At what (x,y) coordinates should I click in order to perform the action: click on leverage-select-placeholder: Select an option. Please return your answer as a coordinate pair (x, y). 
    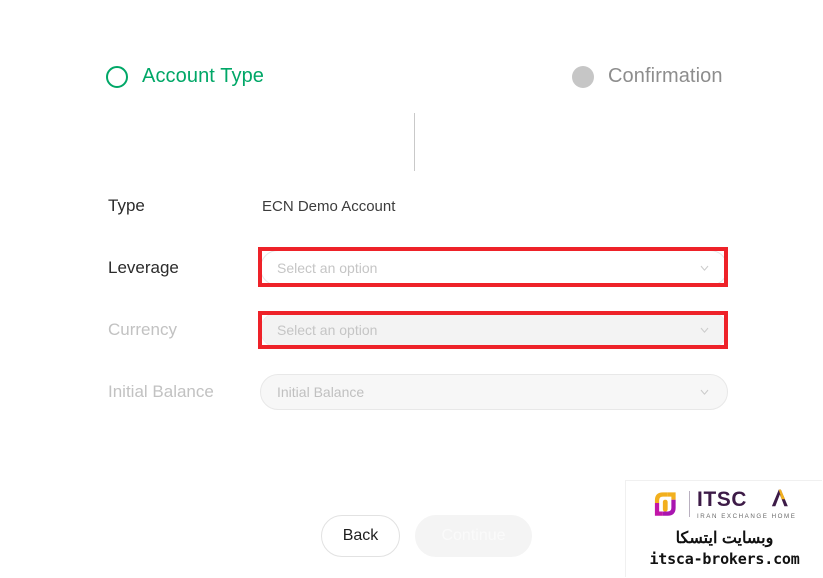
    Looking at the image, I should click on (327, 268).